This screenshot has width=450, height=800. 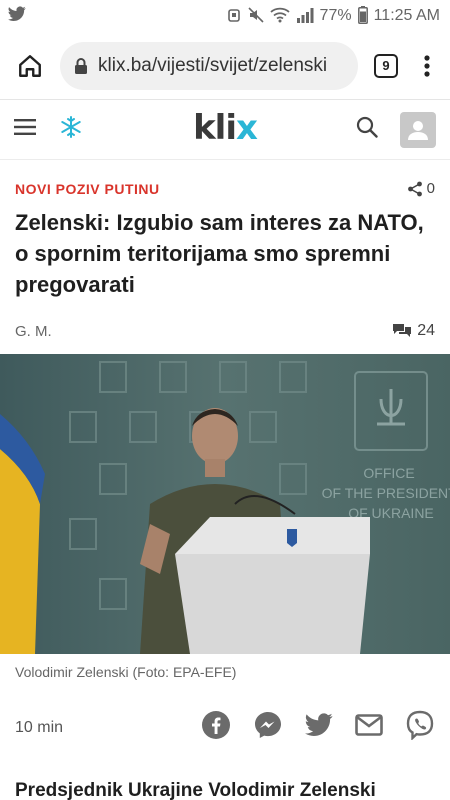 I want to click on author: G. M., so click(x=33, y=331).